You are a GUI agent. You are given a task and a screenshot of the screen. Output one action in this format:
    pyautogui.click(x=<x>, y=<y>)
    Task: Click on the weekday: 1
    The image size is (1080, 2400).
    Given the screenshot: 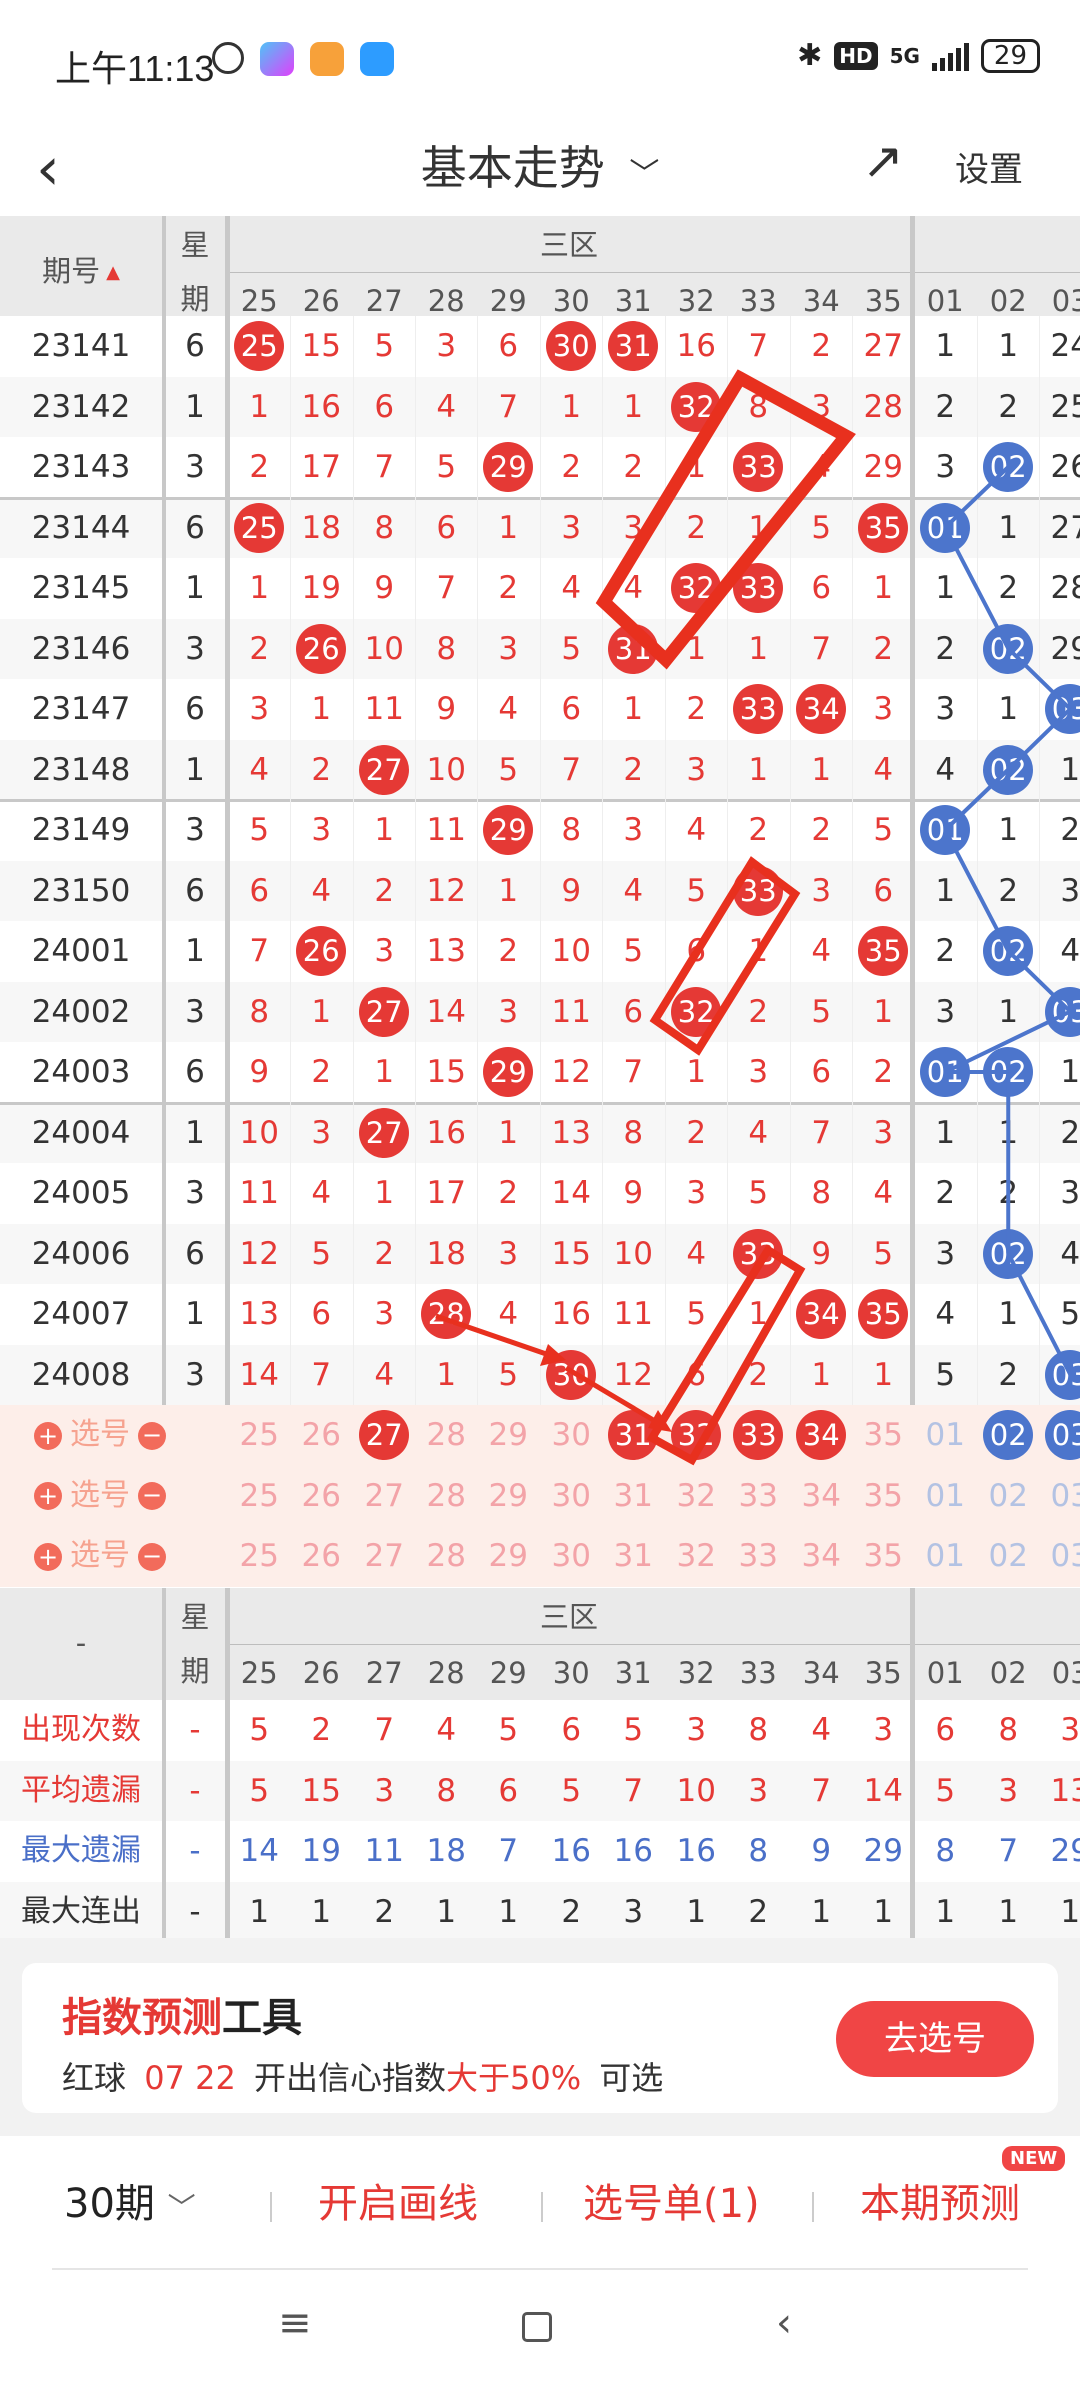 What is the action you would take?
    pyautogui.click(x=195, y=1314)
    